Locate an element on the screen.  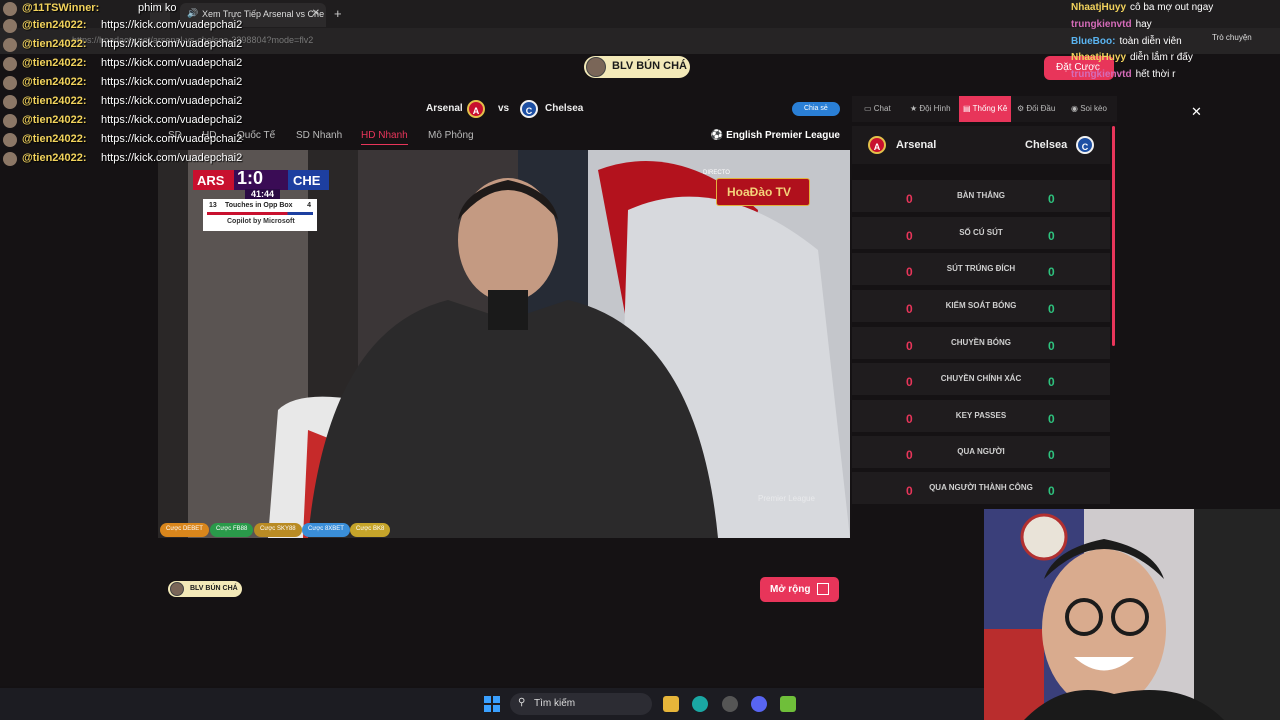
stat-name: CHUYỀN CHÍNH XÁC is located at coordinates (981, 378).